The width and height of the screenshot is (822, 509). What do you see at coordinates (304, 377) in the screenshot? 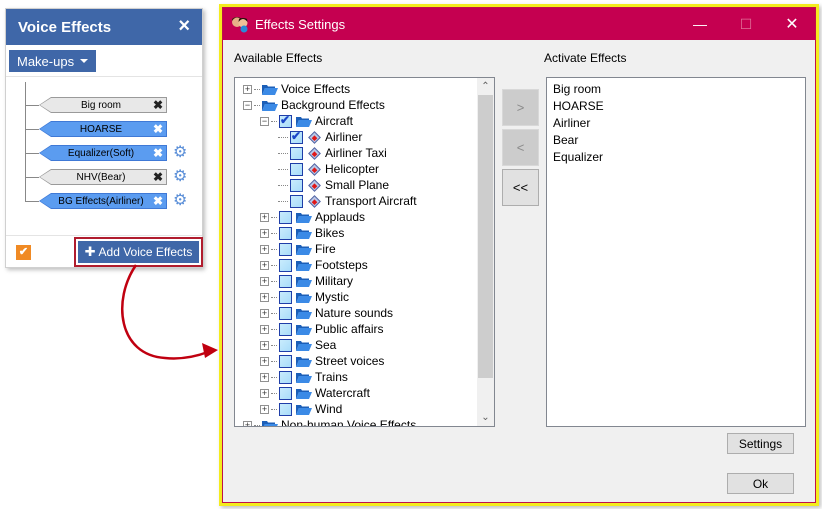
I see `tree-item: + Trains` at bounding box center [304, 377].